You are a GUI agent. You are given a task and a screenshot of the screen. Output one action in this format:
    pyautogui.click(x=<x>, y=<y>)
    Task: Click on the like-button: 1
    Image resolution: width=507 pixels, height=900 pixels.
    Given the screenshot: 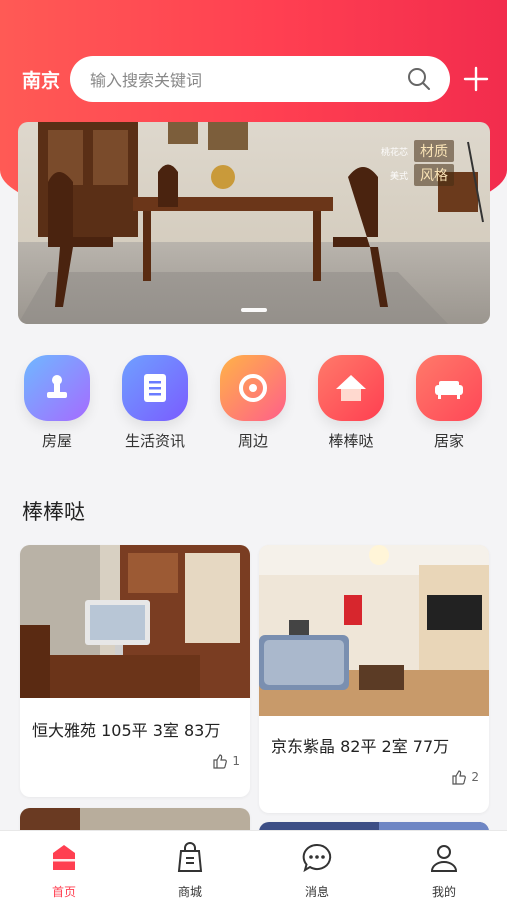 What is the action you would take?
    pyautogui.click(x=226, y=761)
    